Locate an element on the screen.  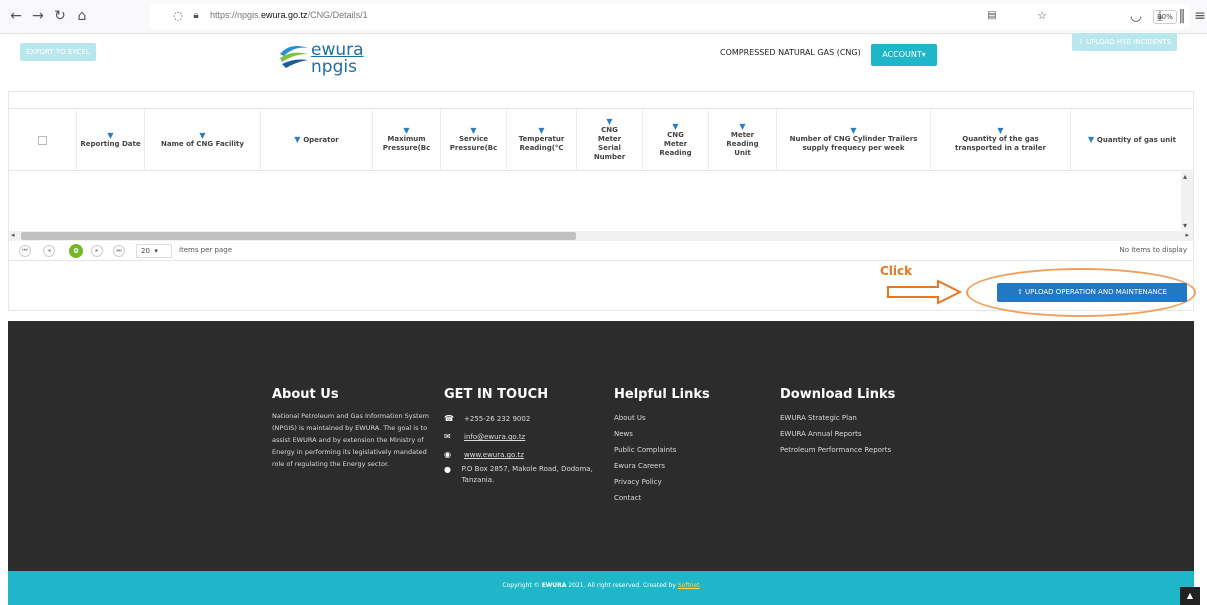
select-all-column is located at coordinates (43, 140).